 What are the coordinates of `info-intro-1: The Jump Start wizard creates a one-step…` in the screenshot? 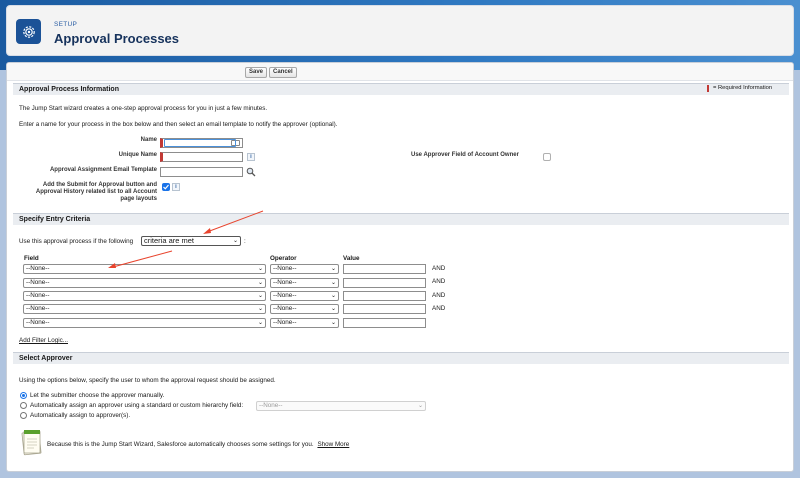 It's located at (143, 108).